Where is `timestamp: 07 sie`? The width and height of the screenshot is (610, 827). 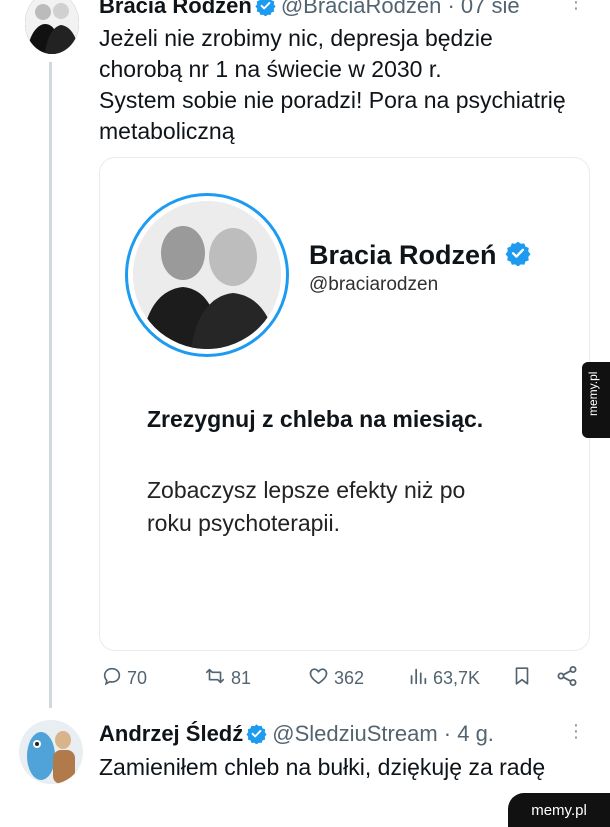 timestamp: 07 sie is located at coordinates (490, 9).